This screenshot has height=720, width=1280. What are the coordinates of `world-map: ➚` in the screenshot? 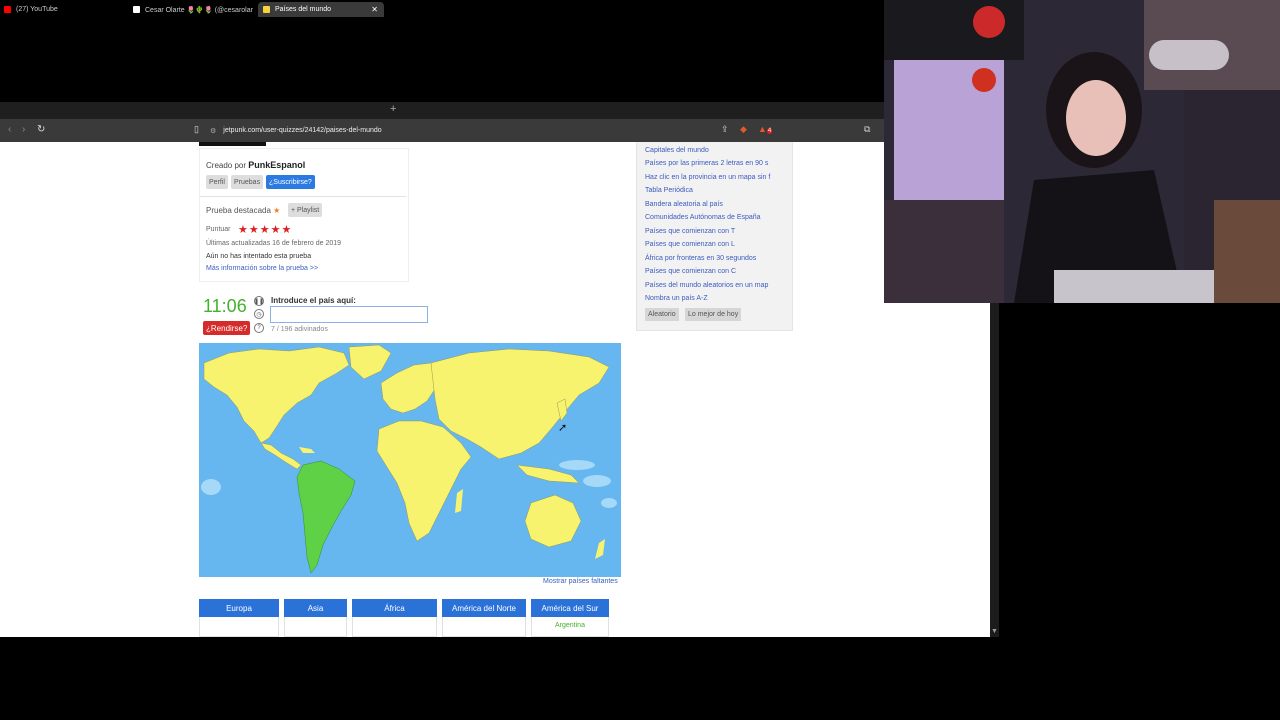 It's located at (410, 460).